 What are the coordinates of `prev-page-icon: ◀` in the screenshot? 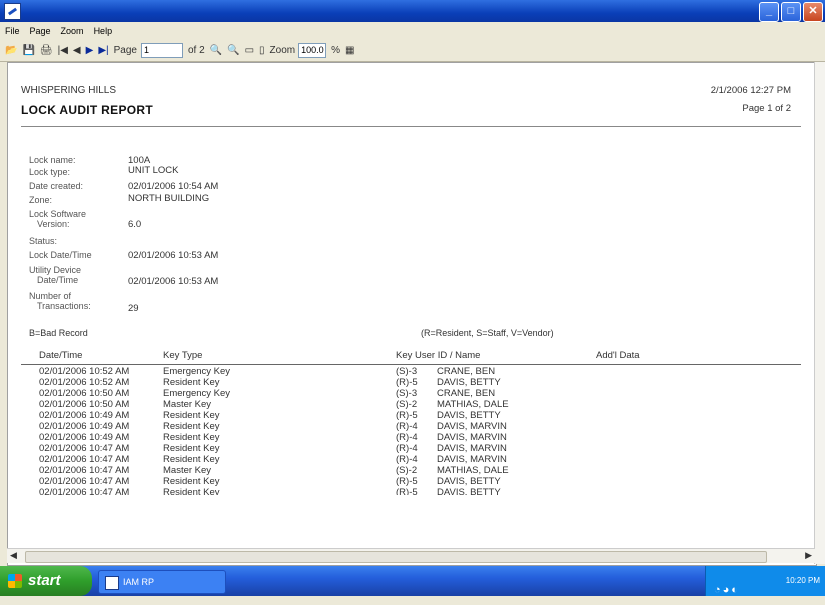 It's located at (77, 50).